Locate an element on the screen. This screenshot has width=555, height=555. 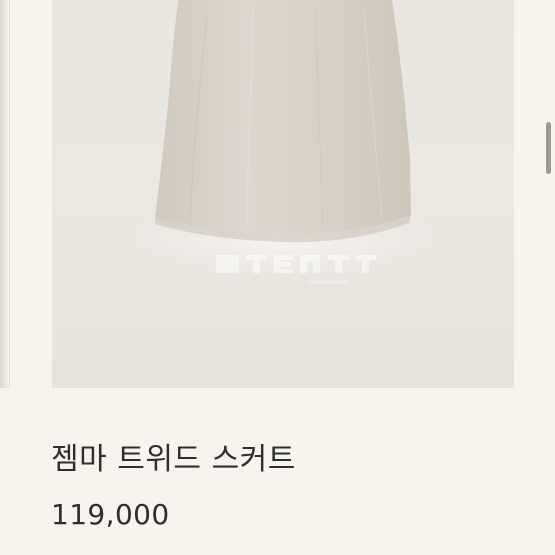
vertical-scrollbar is located at coordinates (548, 148).